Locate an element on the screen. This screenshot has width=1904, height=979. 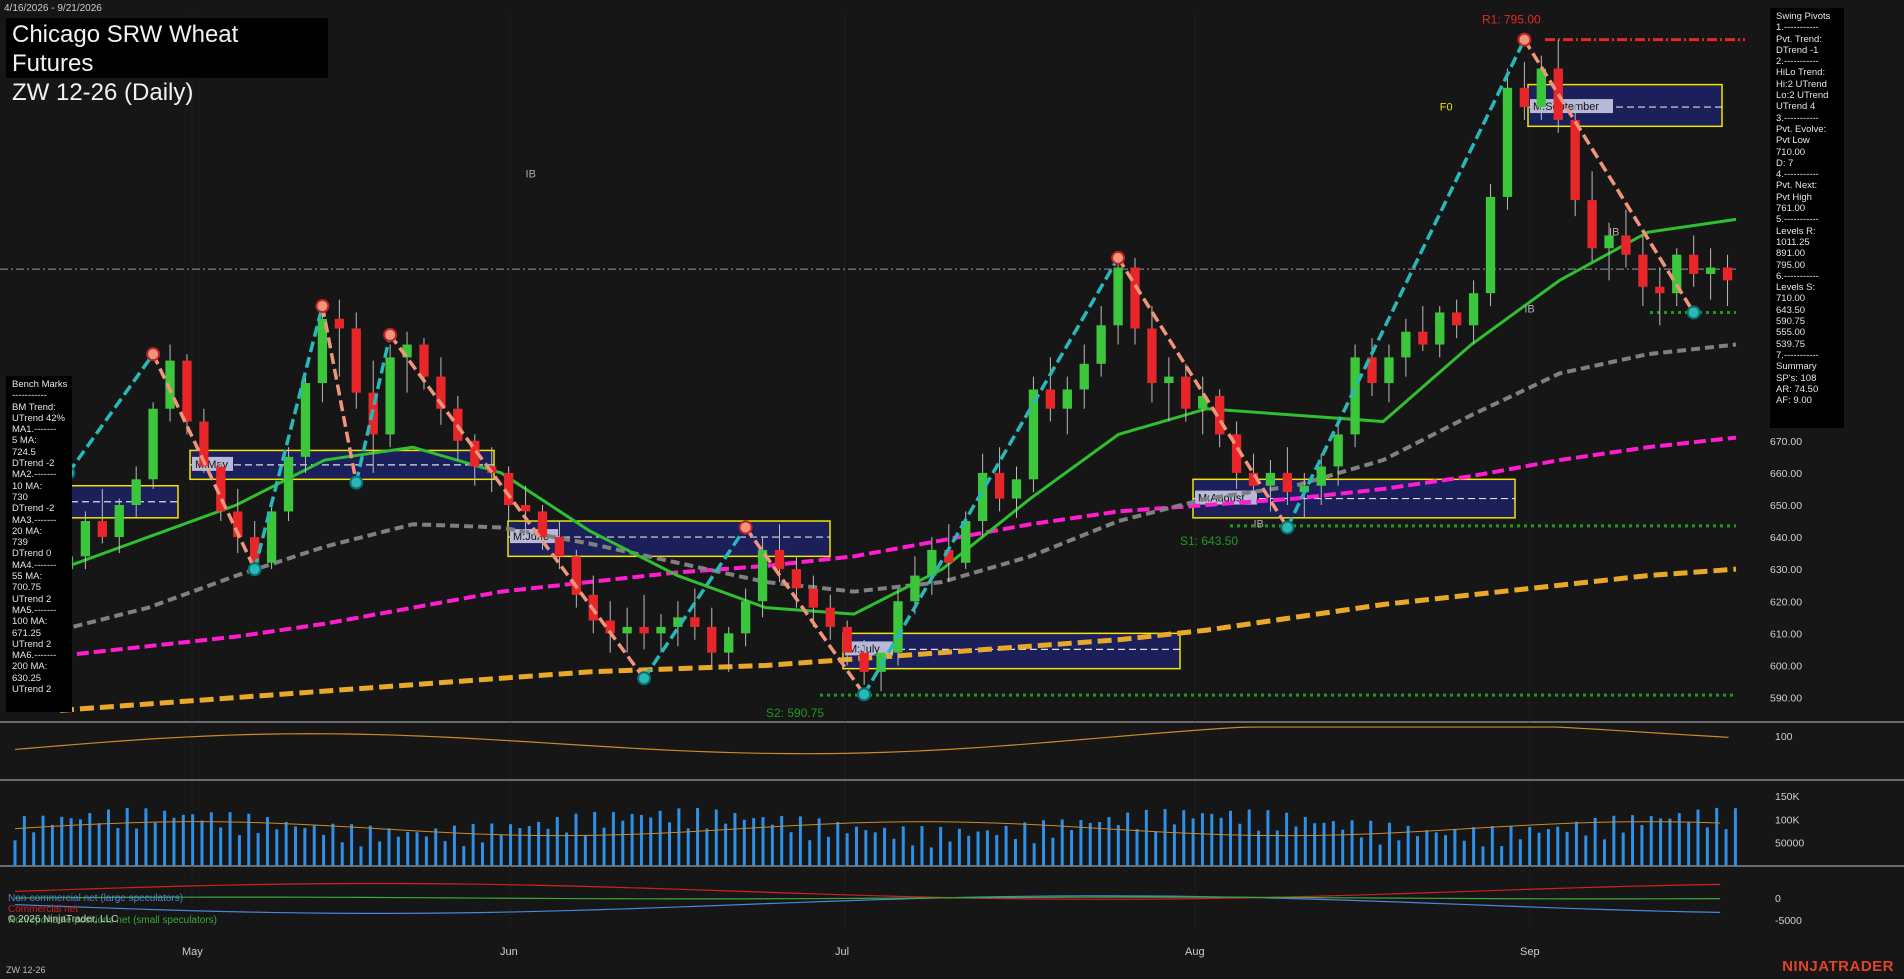
y-tick-label: 630.00 is located at coordinates (1786, 570).